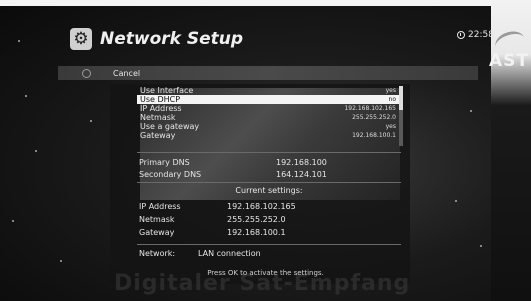 The width and height of the screenshot is (531, 301). Describe the element at coordinates (157, 232) in the screenshot. I see `current-gateway-label: Gateway` at that location.